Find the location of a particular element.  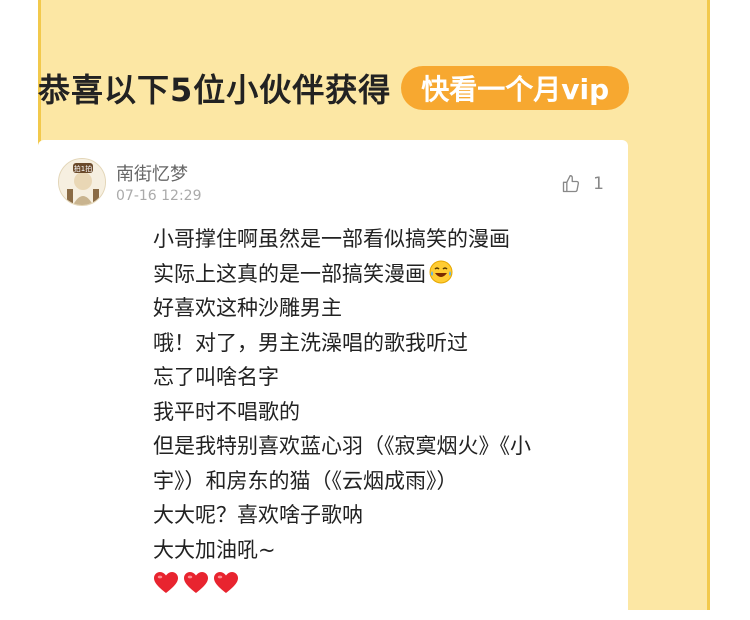

comment-line: 但是我特别喜欢蓝心羽（《寂寞烟火》《小 is located at coordinates (342, 446).